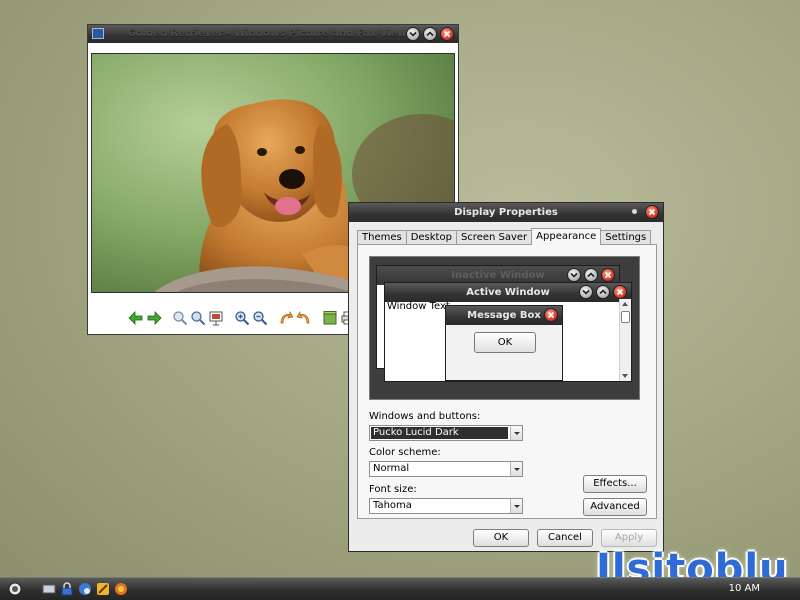 Image resolution: width=800 pixels, height=600 pixels. What do you see at coordinates (242, 318) in the screenshot?
I see `zoom-in-button` at bounding box center [242, 318].